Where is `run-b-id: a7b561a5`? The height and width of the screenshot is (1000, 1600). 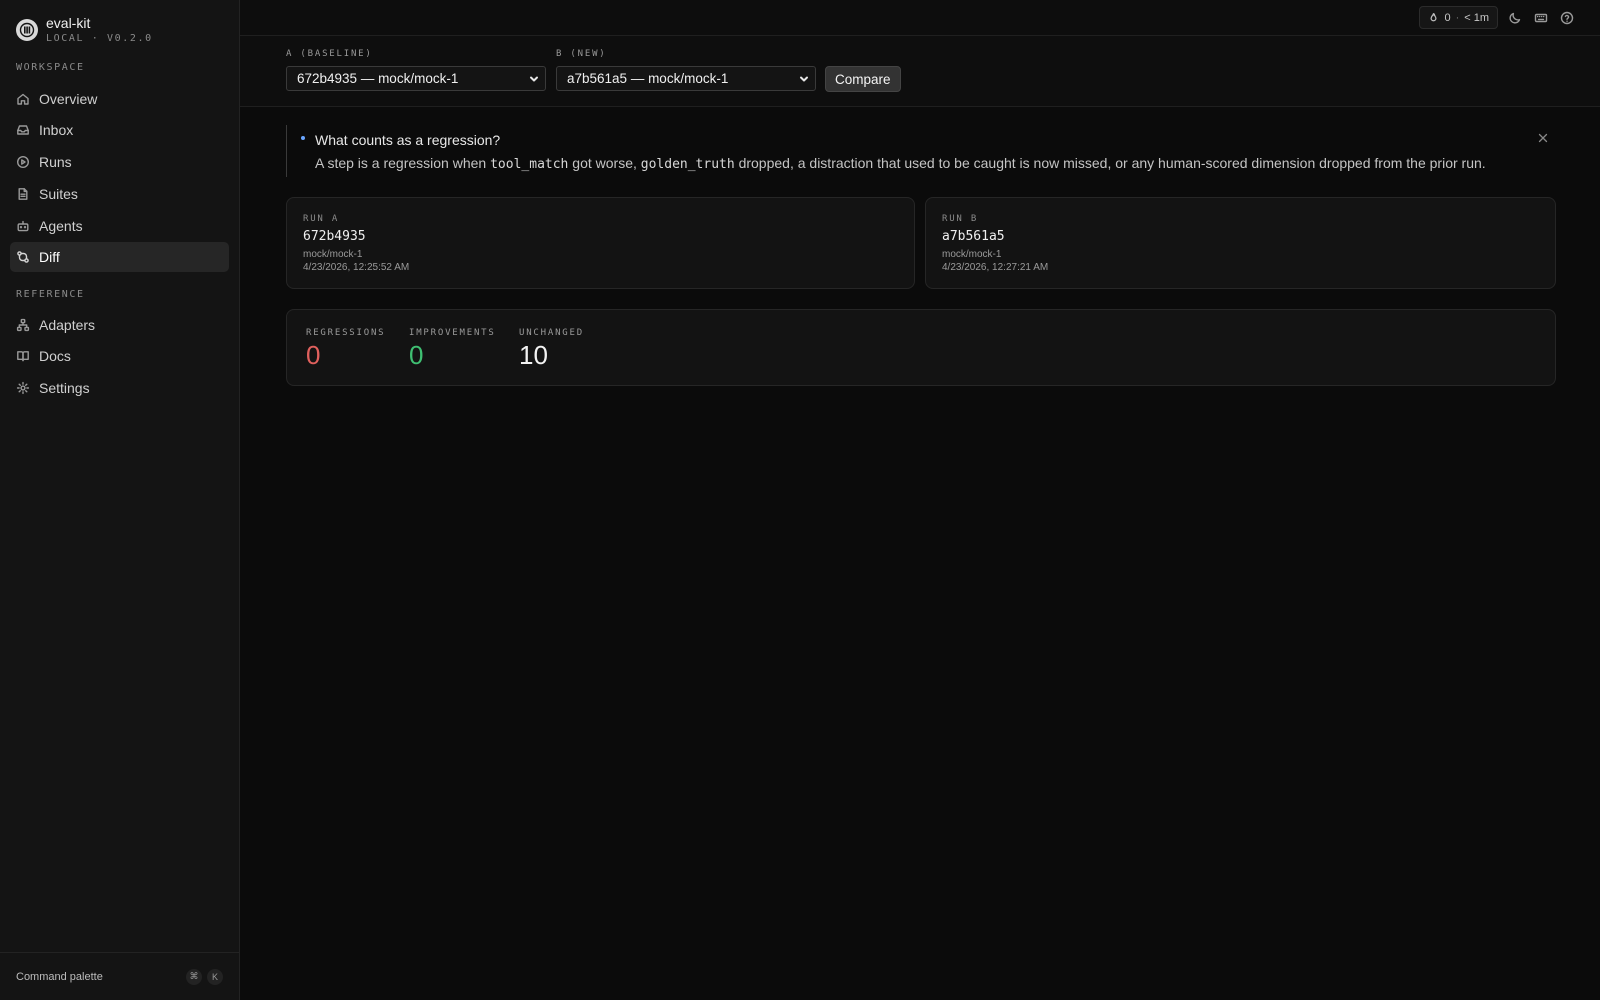 run-b-id: a7b561a5 is located at coordinates (973, 236).